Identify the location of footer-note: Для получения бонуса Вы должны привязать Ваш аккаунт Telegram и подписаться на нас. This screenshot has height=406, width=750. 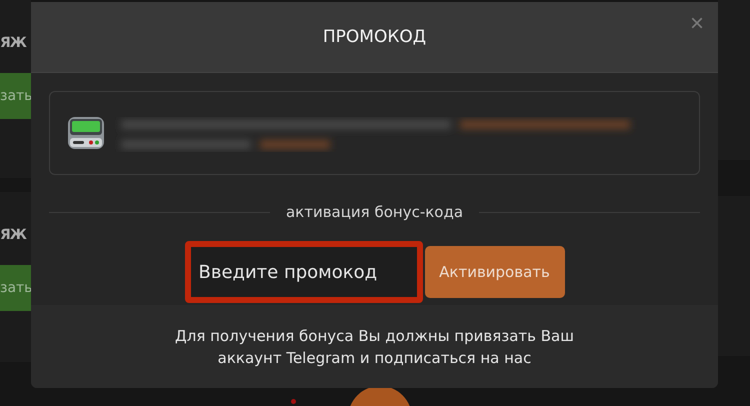
(374, 347).